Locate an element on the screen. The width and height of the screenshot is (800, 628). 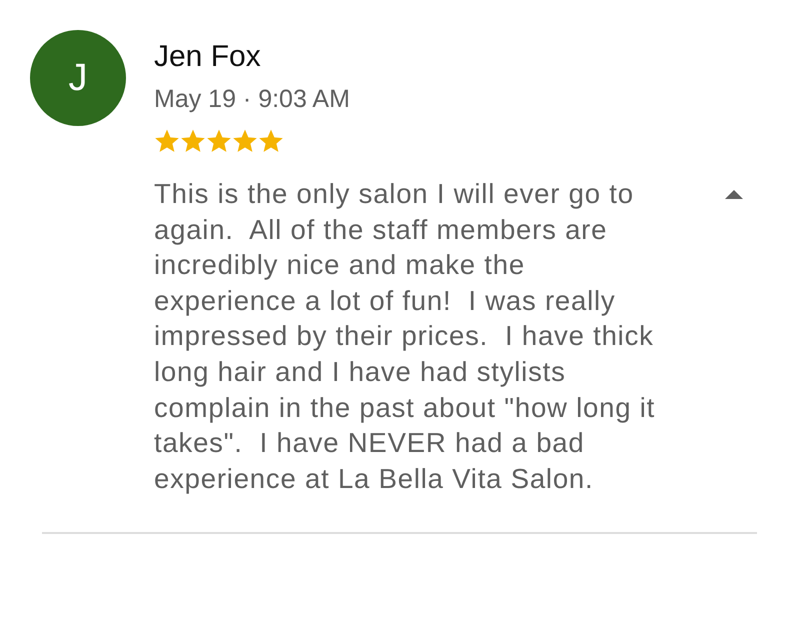
caret-icon is located at coordinates (734, 194).